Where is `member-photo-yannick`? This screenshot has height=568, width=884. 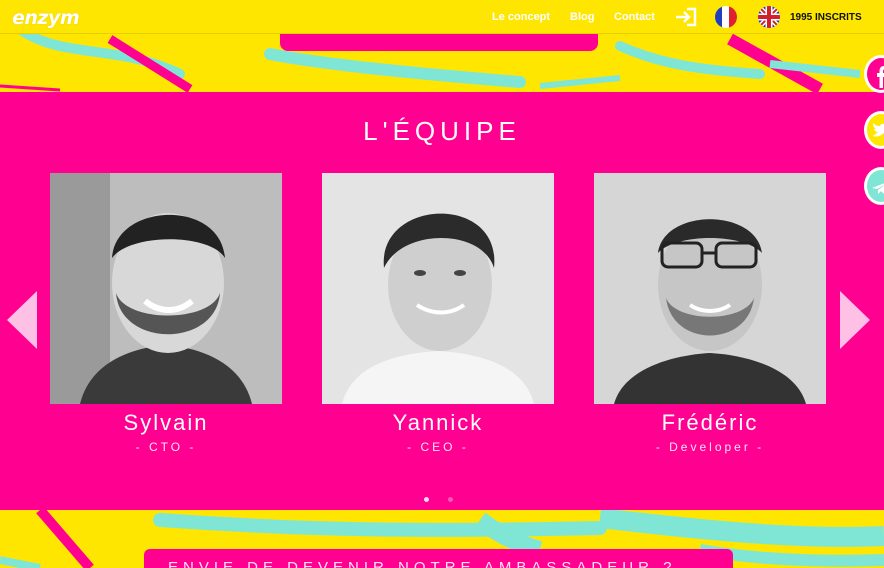 member-photo-yannick is located at coordinates (438, 288).